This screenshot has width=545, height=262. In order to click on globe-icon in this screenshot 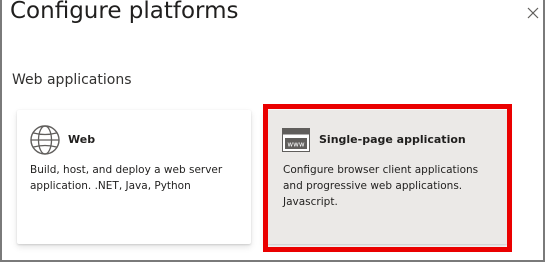, I will do `click(45, 140)`.